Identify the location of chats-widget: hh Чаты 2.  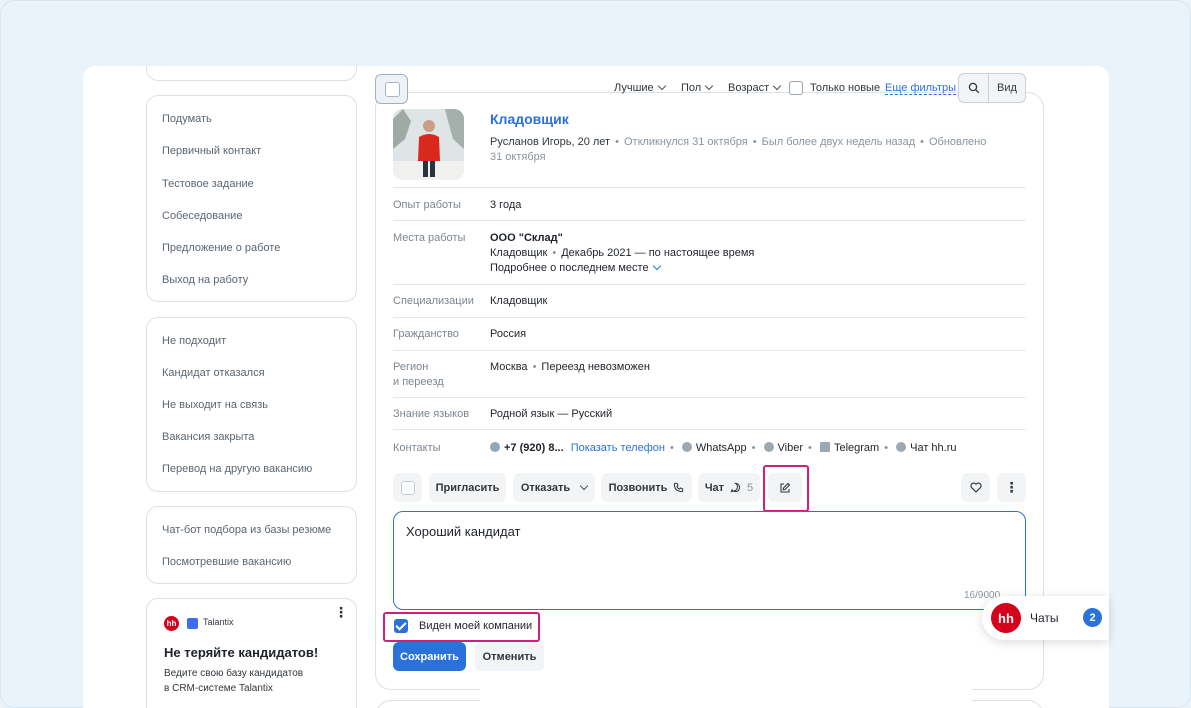
(1045, 618).